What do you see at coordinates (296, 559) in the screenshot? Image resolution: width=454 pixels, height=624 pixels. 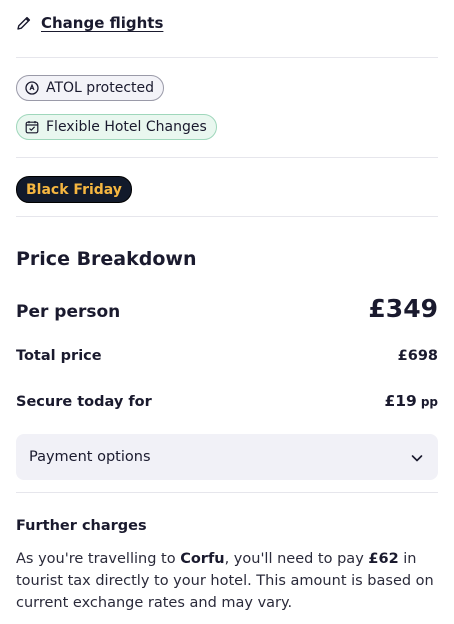 I see `further-text-part: , you'll need to pay` at bounding box center [296, 559].